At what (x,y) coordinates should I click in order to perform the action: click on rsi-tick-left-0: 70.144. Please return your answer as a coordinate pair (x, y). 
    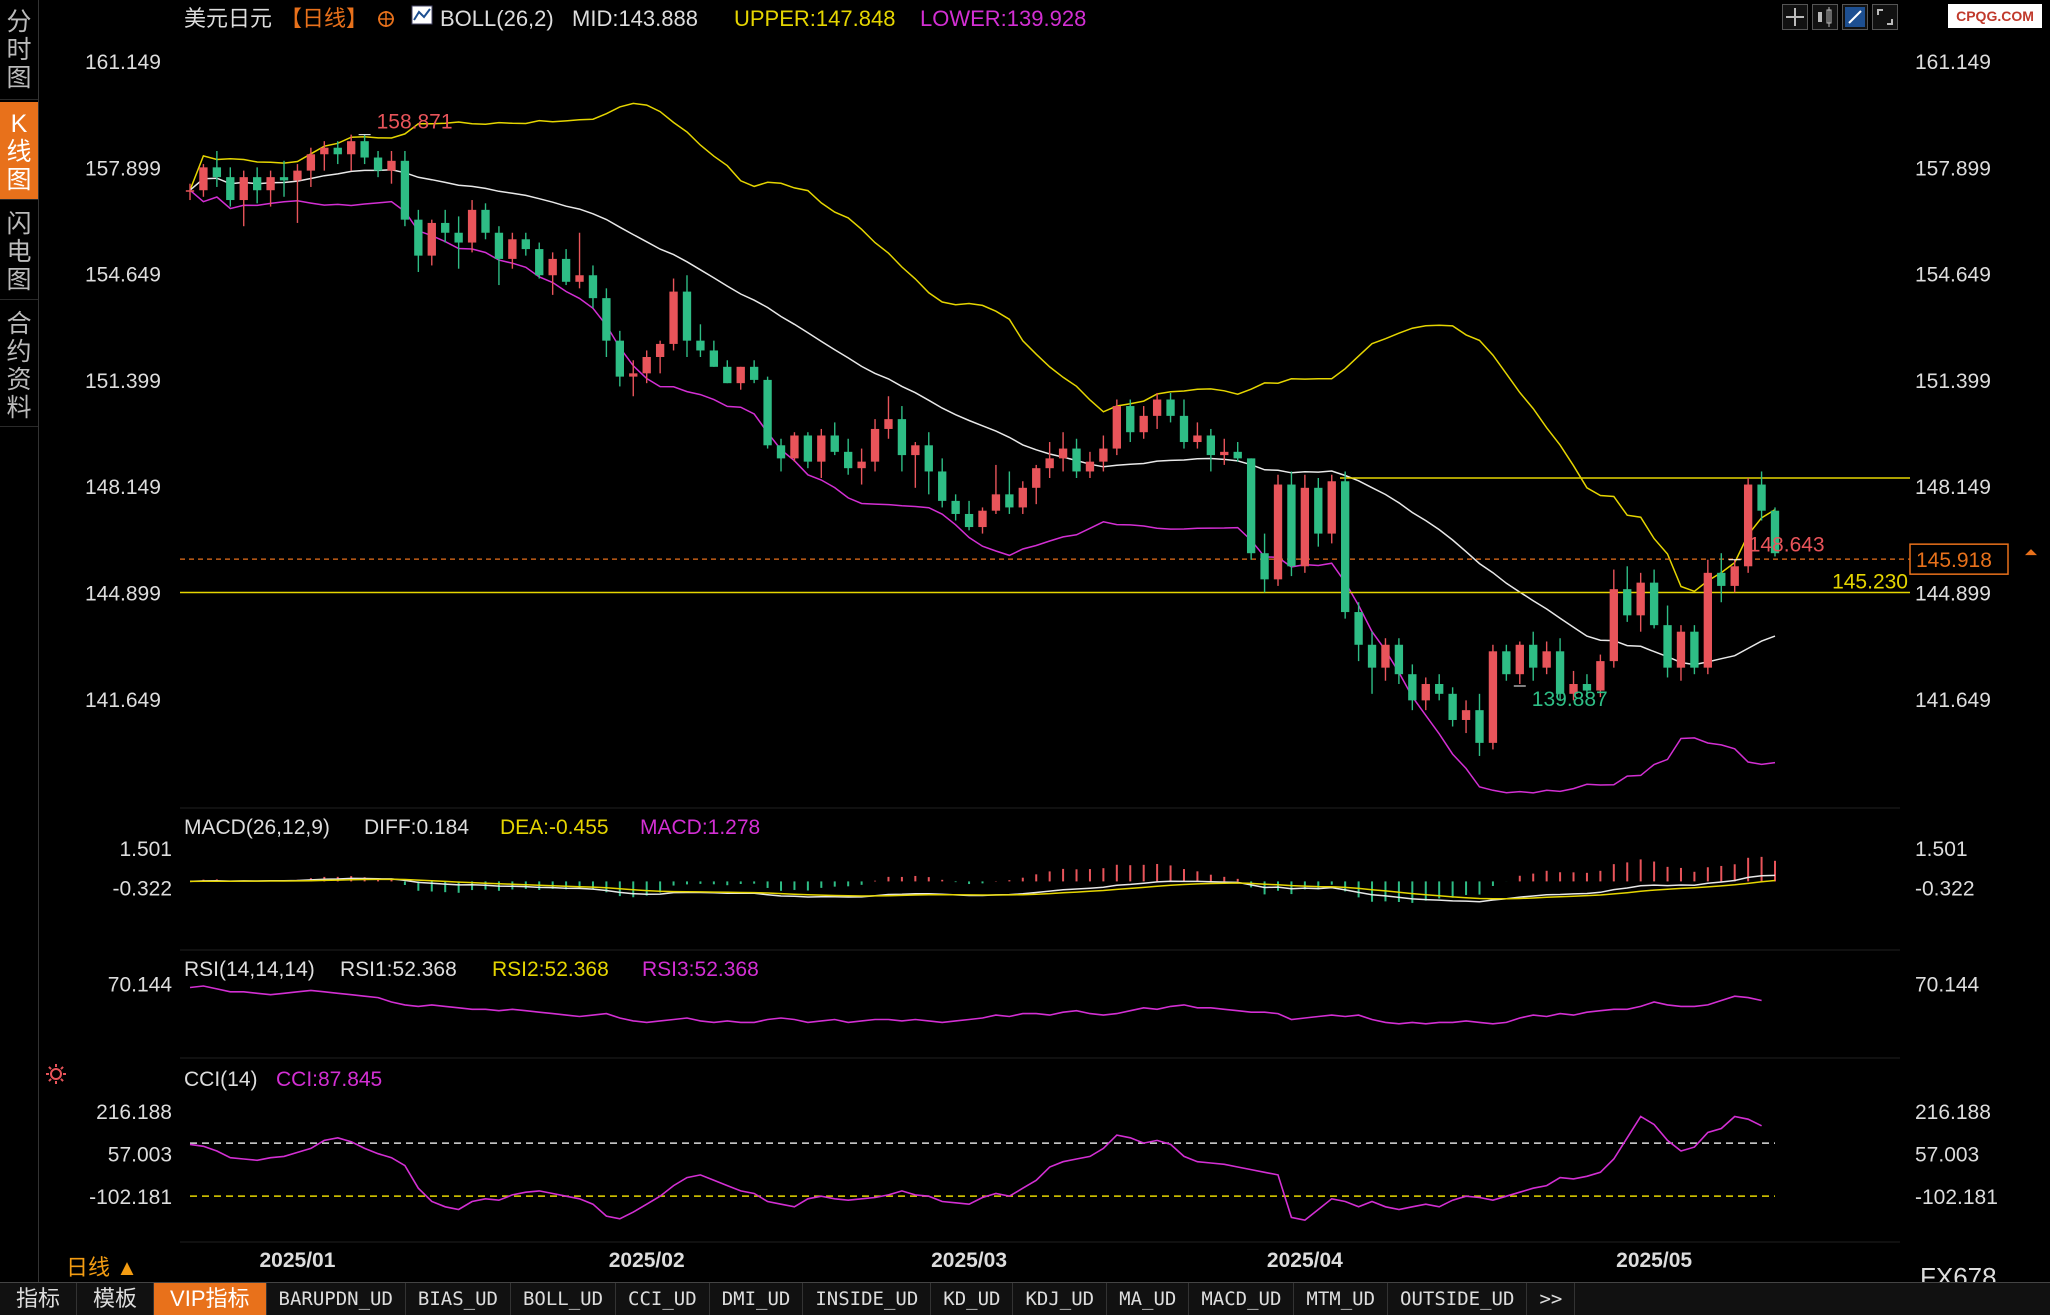
    Looking at the image, I should click on (140, 984).